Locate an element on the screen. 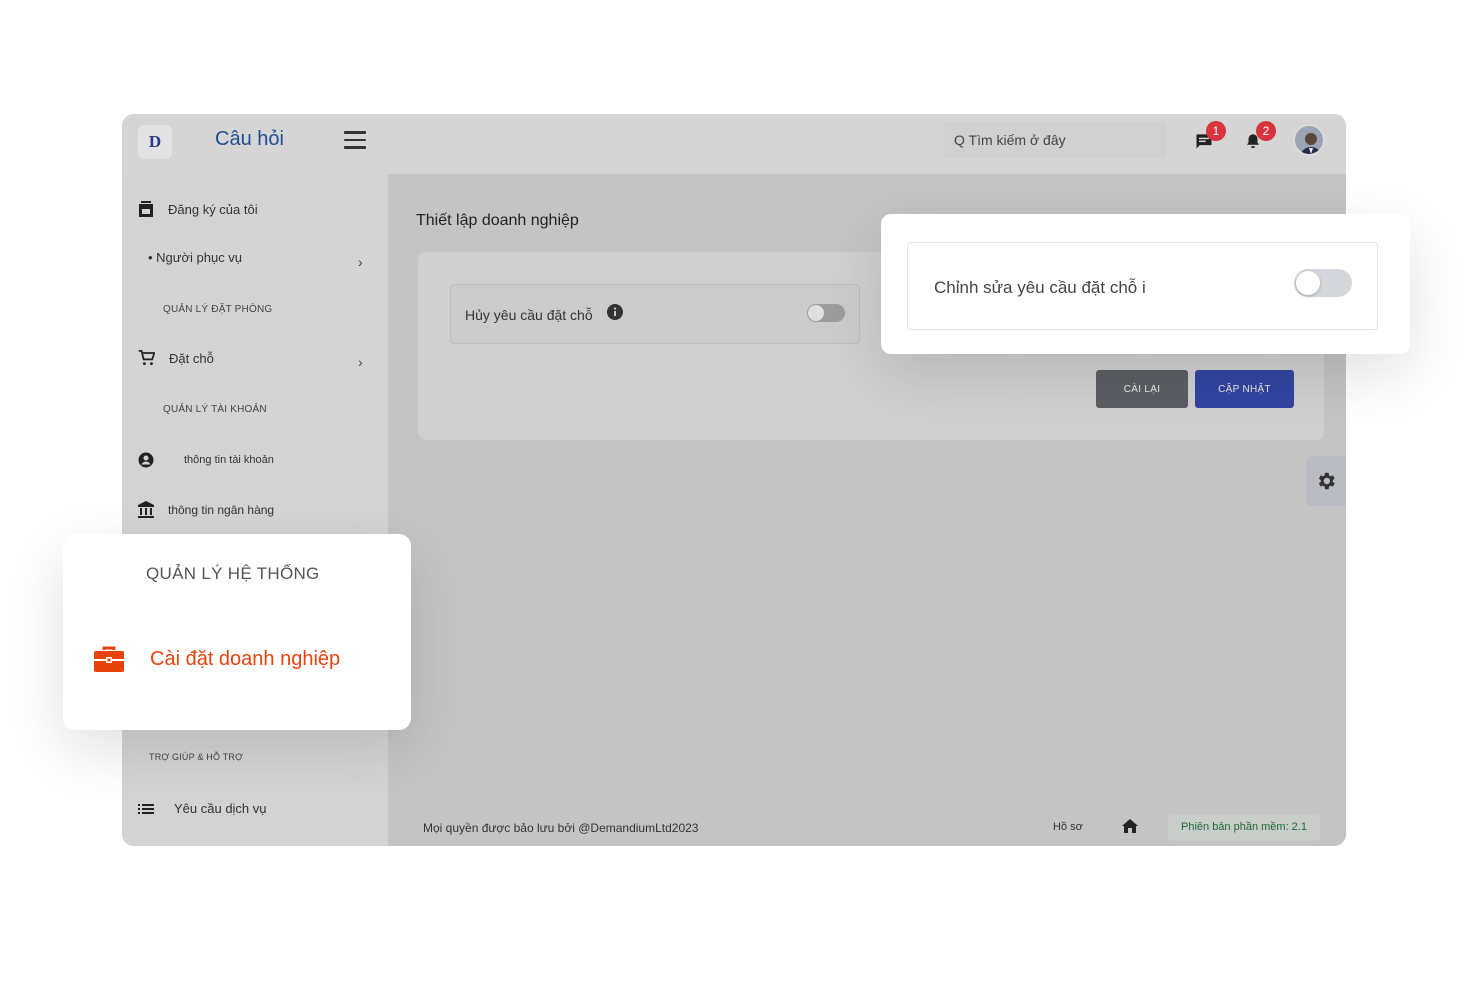  info-icon is located at coordinates (615, 312).